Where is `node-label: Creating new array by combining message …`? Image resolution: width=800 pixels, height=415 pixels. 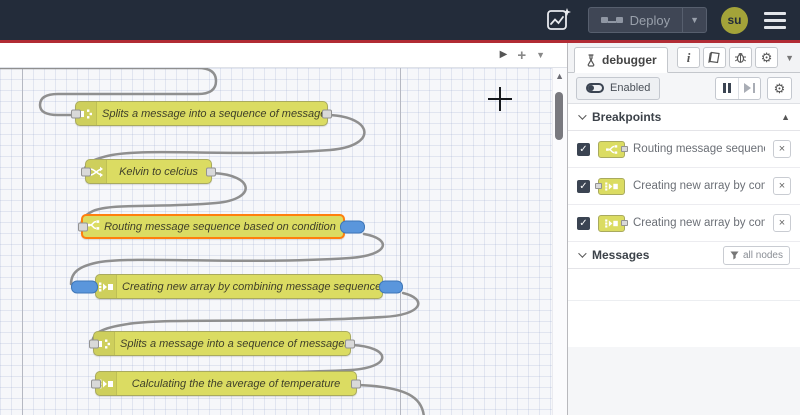 node-label: Creating new array by combining message … is located at coordinates (252, 286).